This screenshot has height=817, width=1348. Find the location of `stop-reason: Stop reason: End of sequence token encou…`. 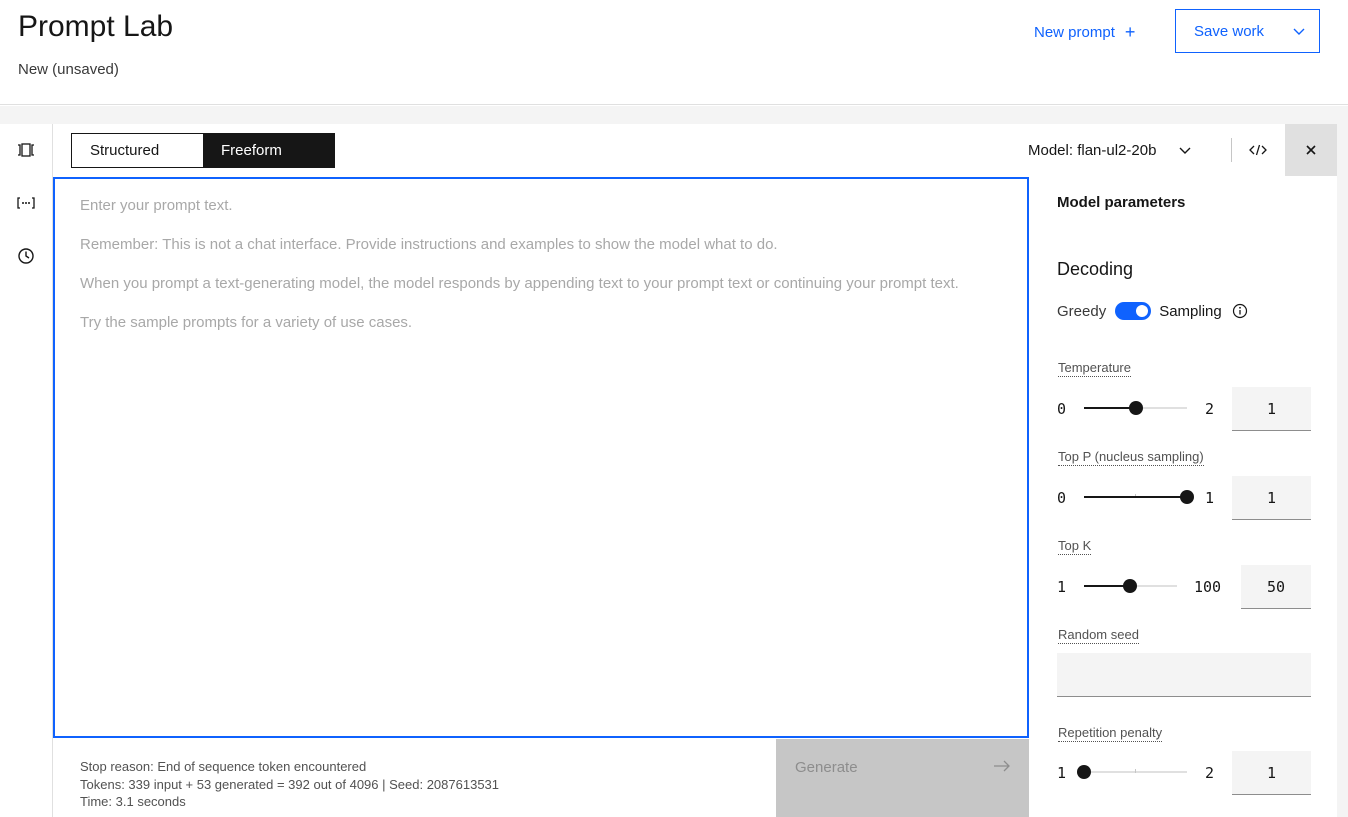

stop-reason: Stop reason: End of sequence token encou… is located at coordinates (223, 766).